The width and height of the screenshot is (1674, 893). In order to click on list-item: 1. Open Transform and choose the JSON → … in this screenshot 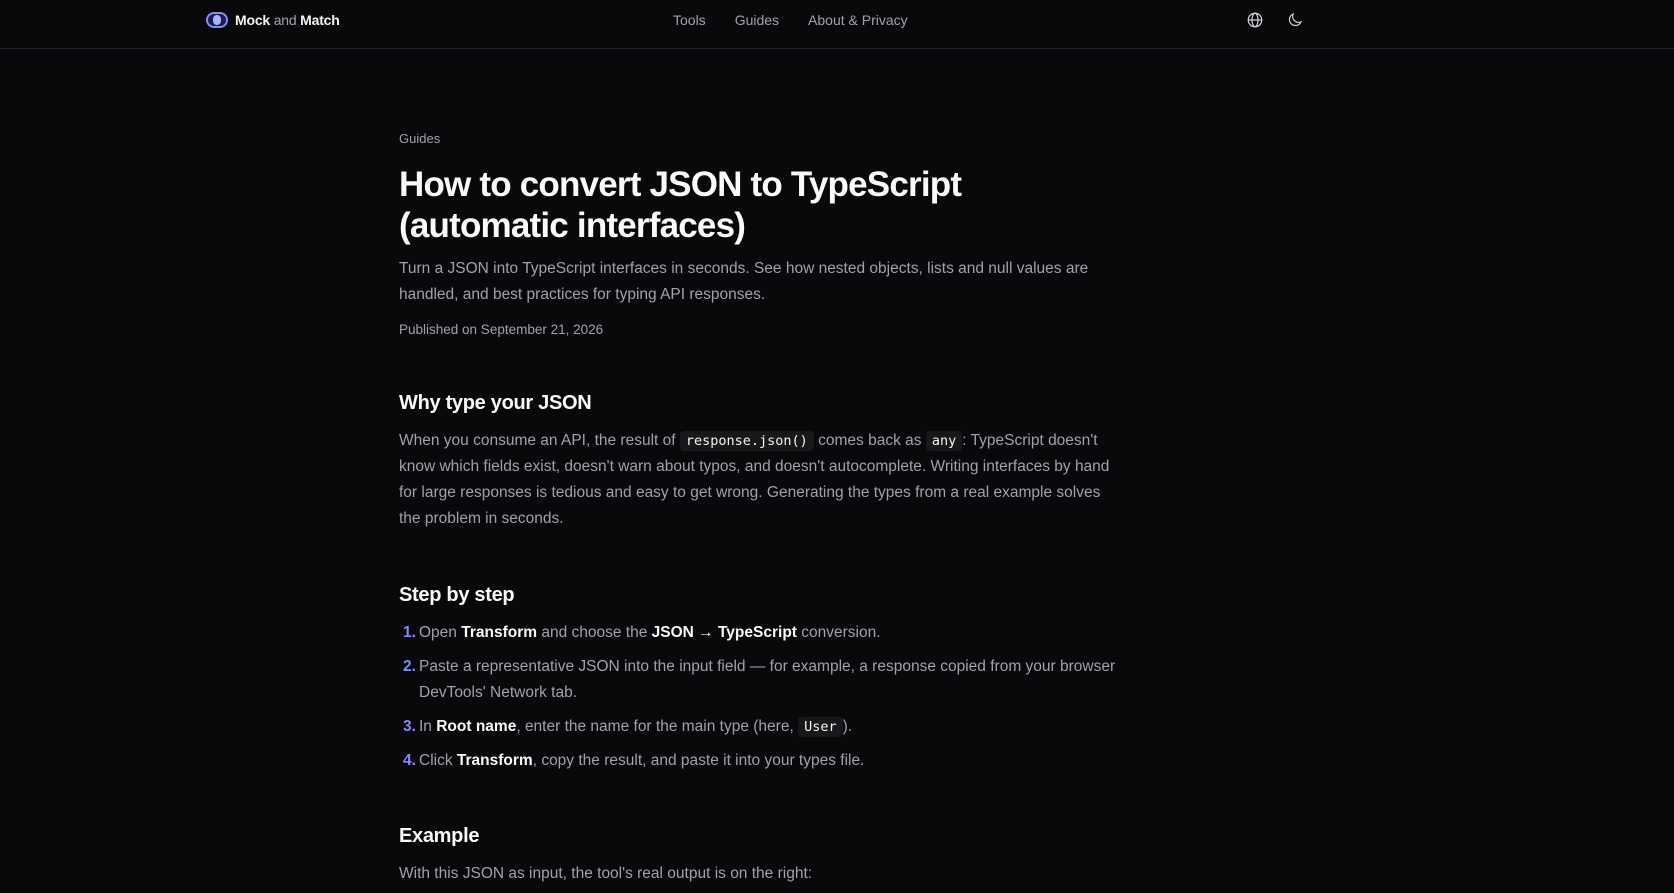, I will do `click(642, 632)`.